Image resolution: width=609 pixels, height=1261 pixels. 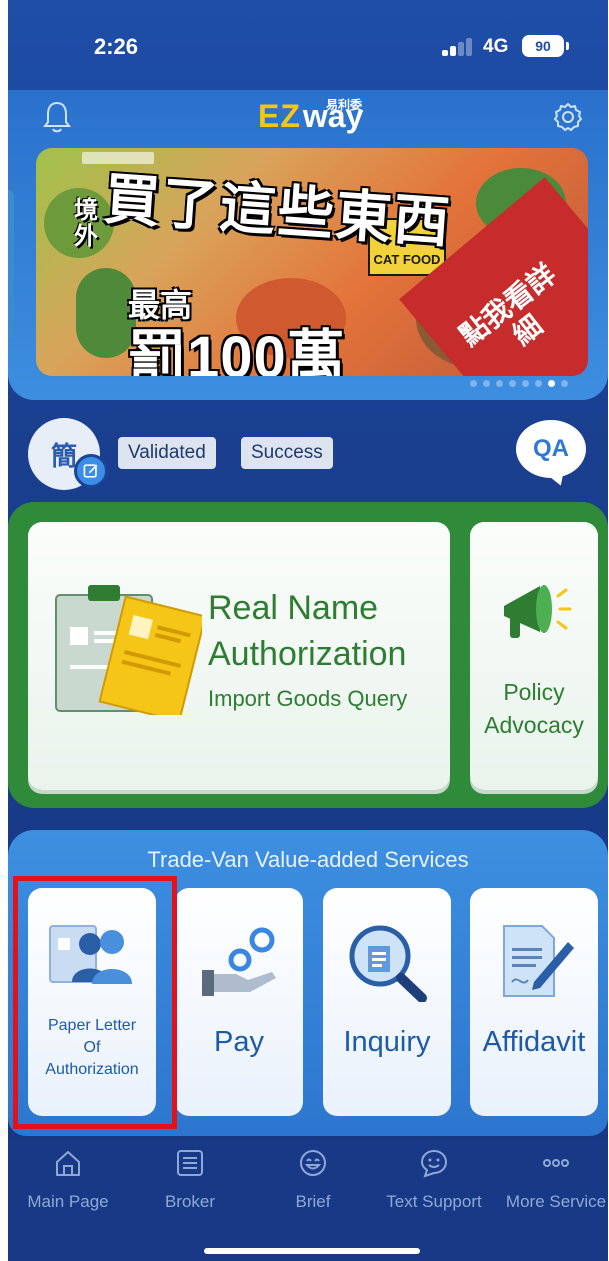 I want to click on edit-icon, so click(x=91, y=471).